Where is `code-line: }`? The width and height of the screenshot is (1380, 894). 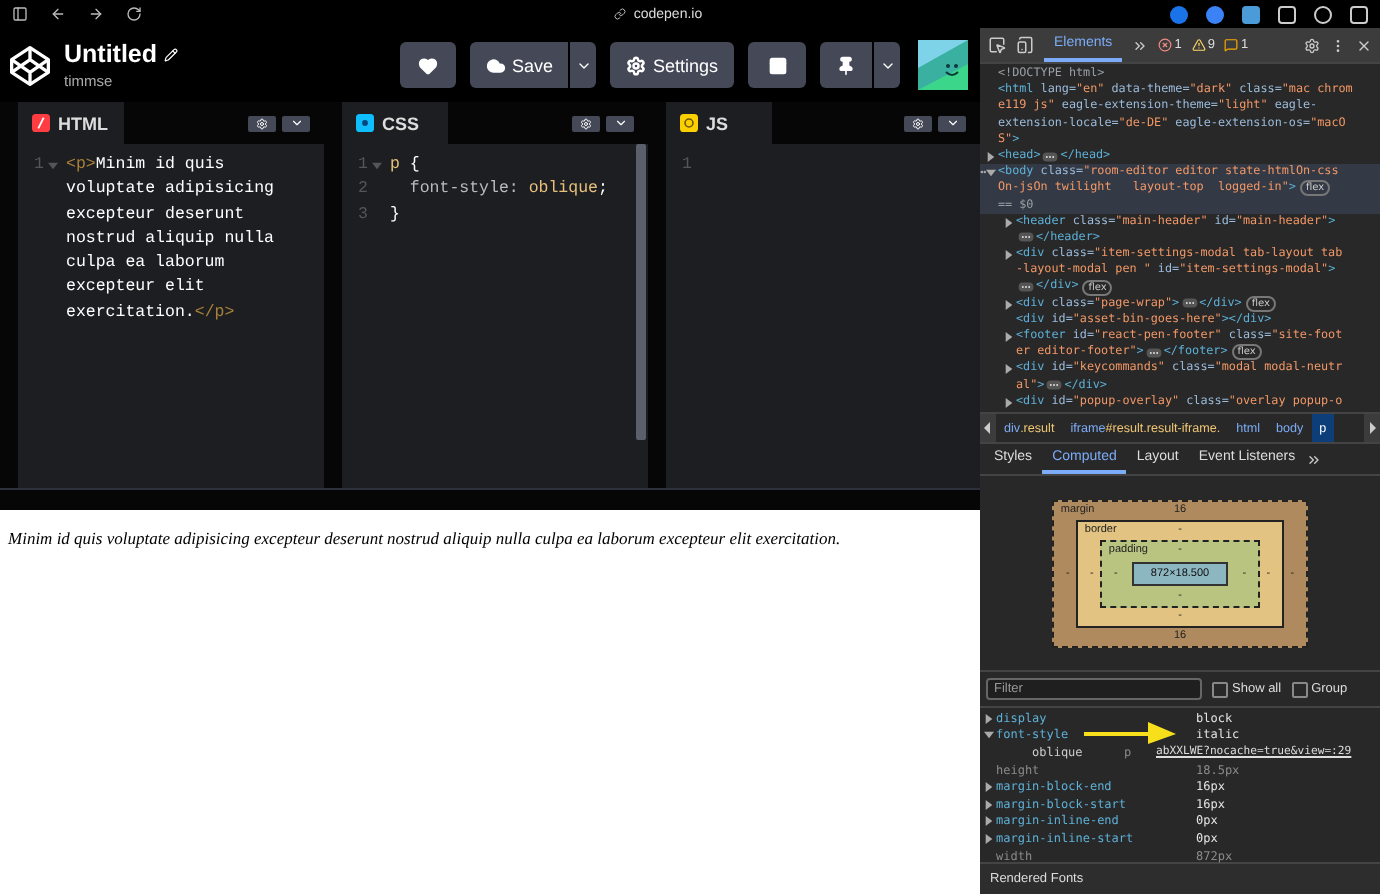
code-line: } is located at coordinates (396, 215).